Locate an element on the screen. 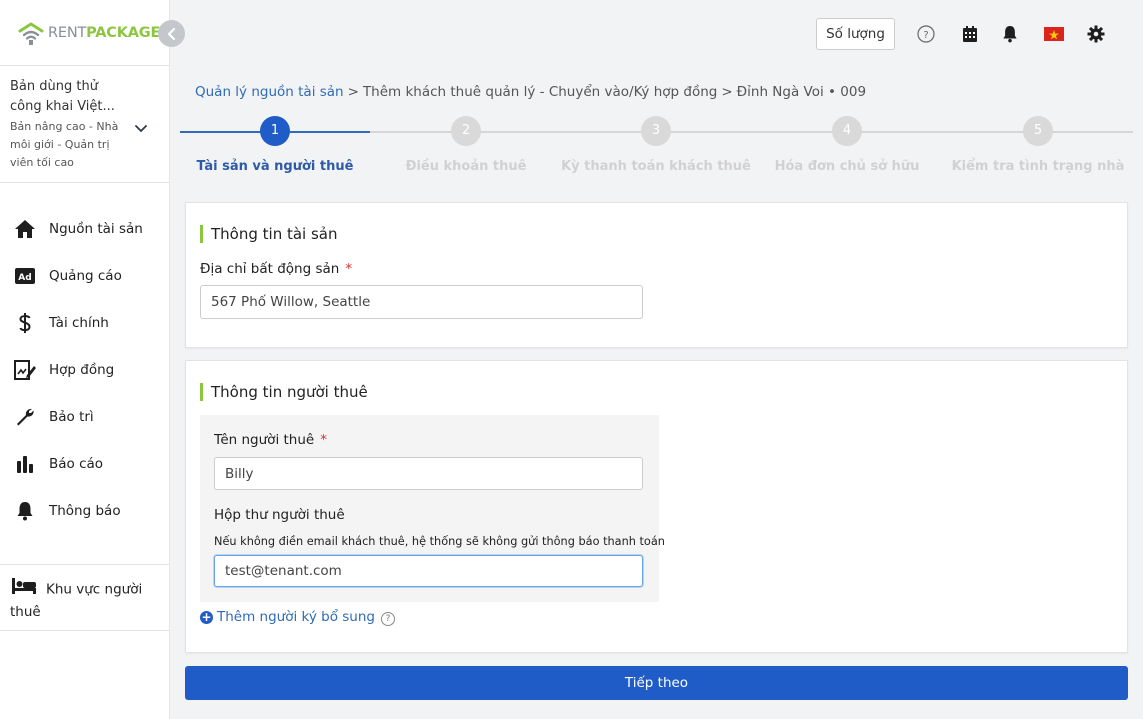  home-icon is located at coordinates (25, 229).